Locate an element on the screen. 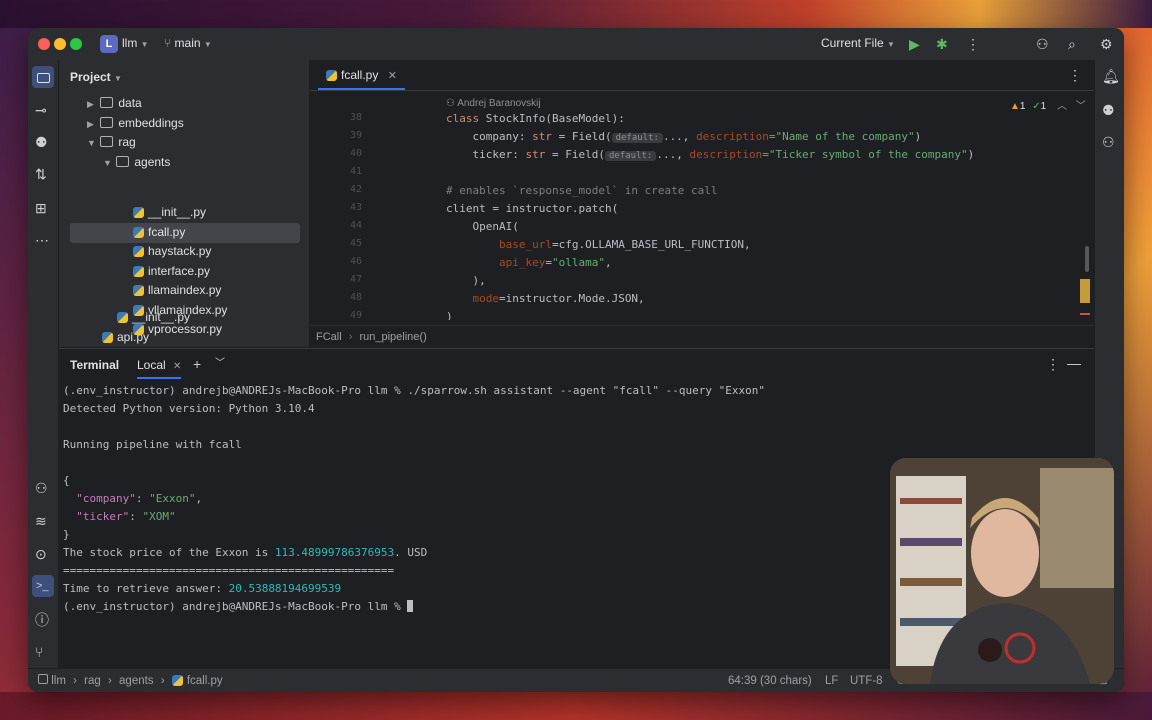 The height and width of the screenshot is (720, 1152). notifications-icon: 🔔︎ is located at coordinates (1111, 76).